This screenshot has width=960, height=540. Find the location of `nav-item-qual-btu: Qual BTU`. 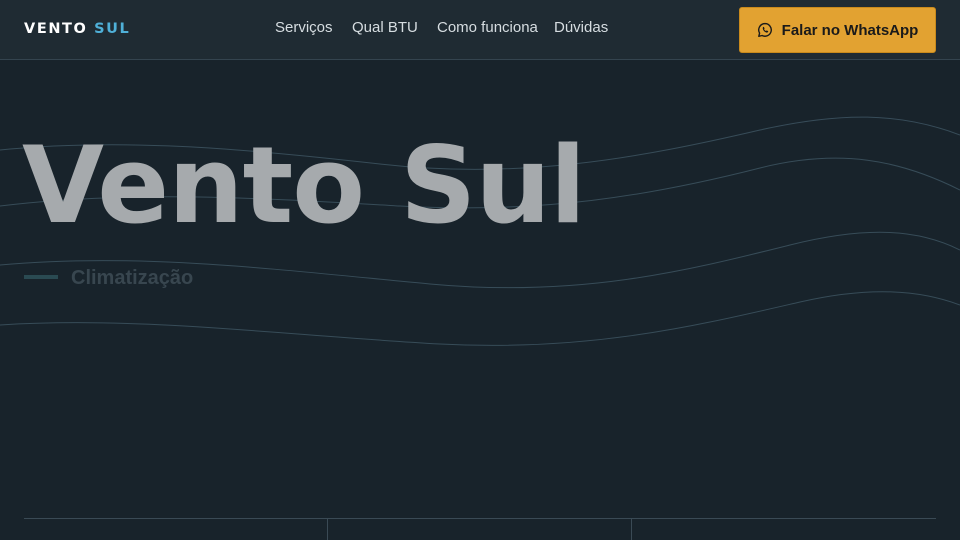

nav-item-qual-btu: Qual BTU is located at coordinates (385, 28).